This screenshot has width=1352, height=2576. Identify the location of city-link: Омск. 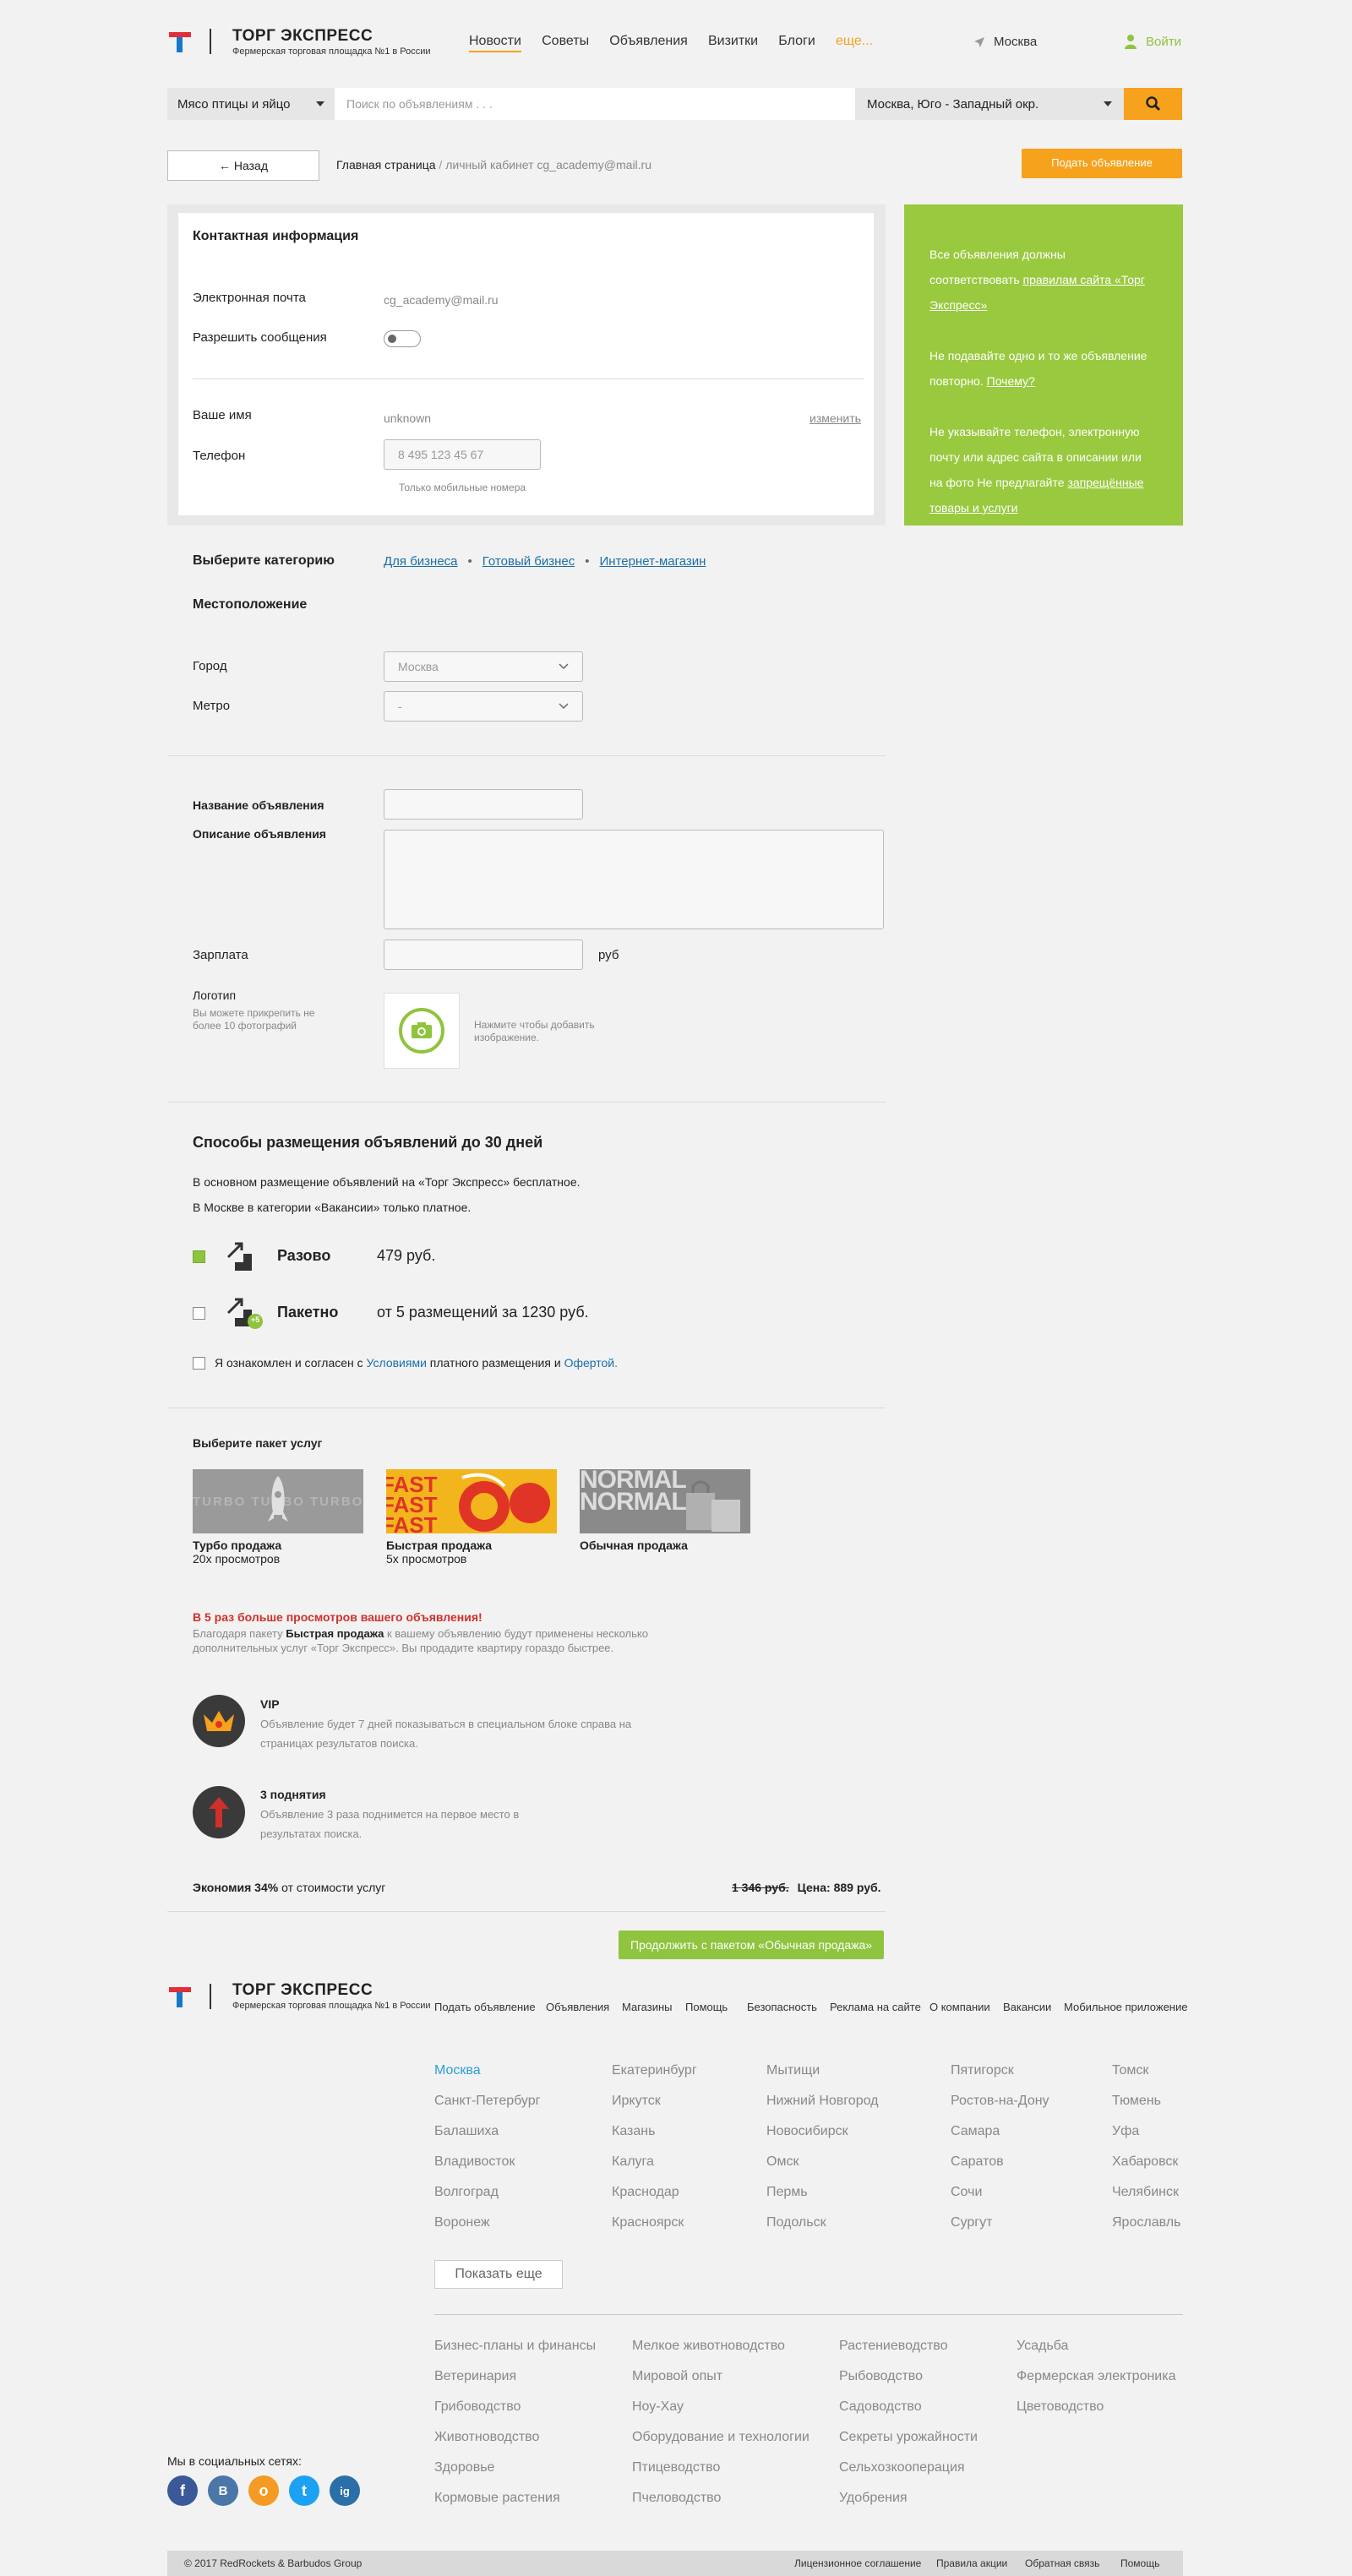
(782, 2162).